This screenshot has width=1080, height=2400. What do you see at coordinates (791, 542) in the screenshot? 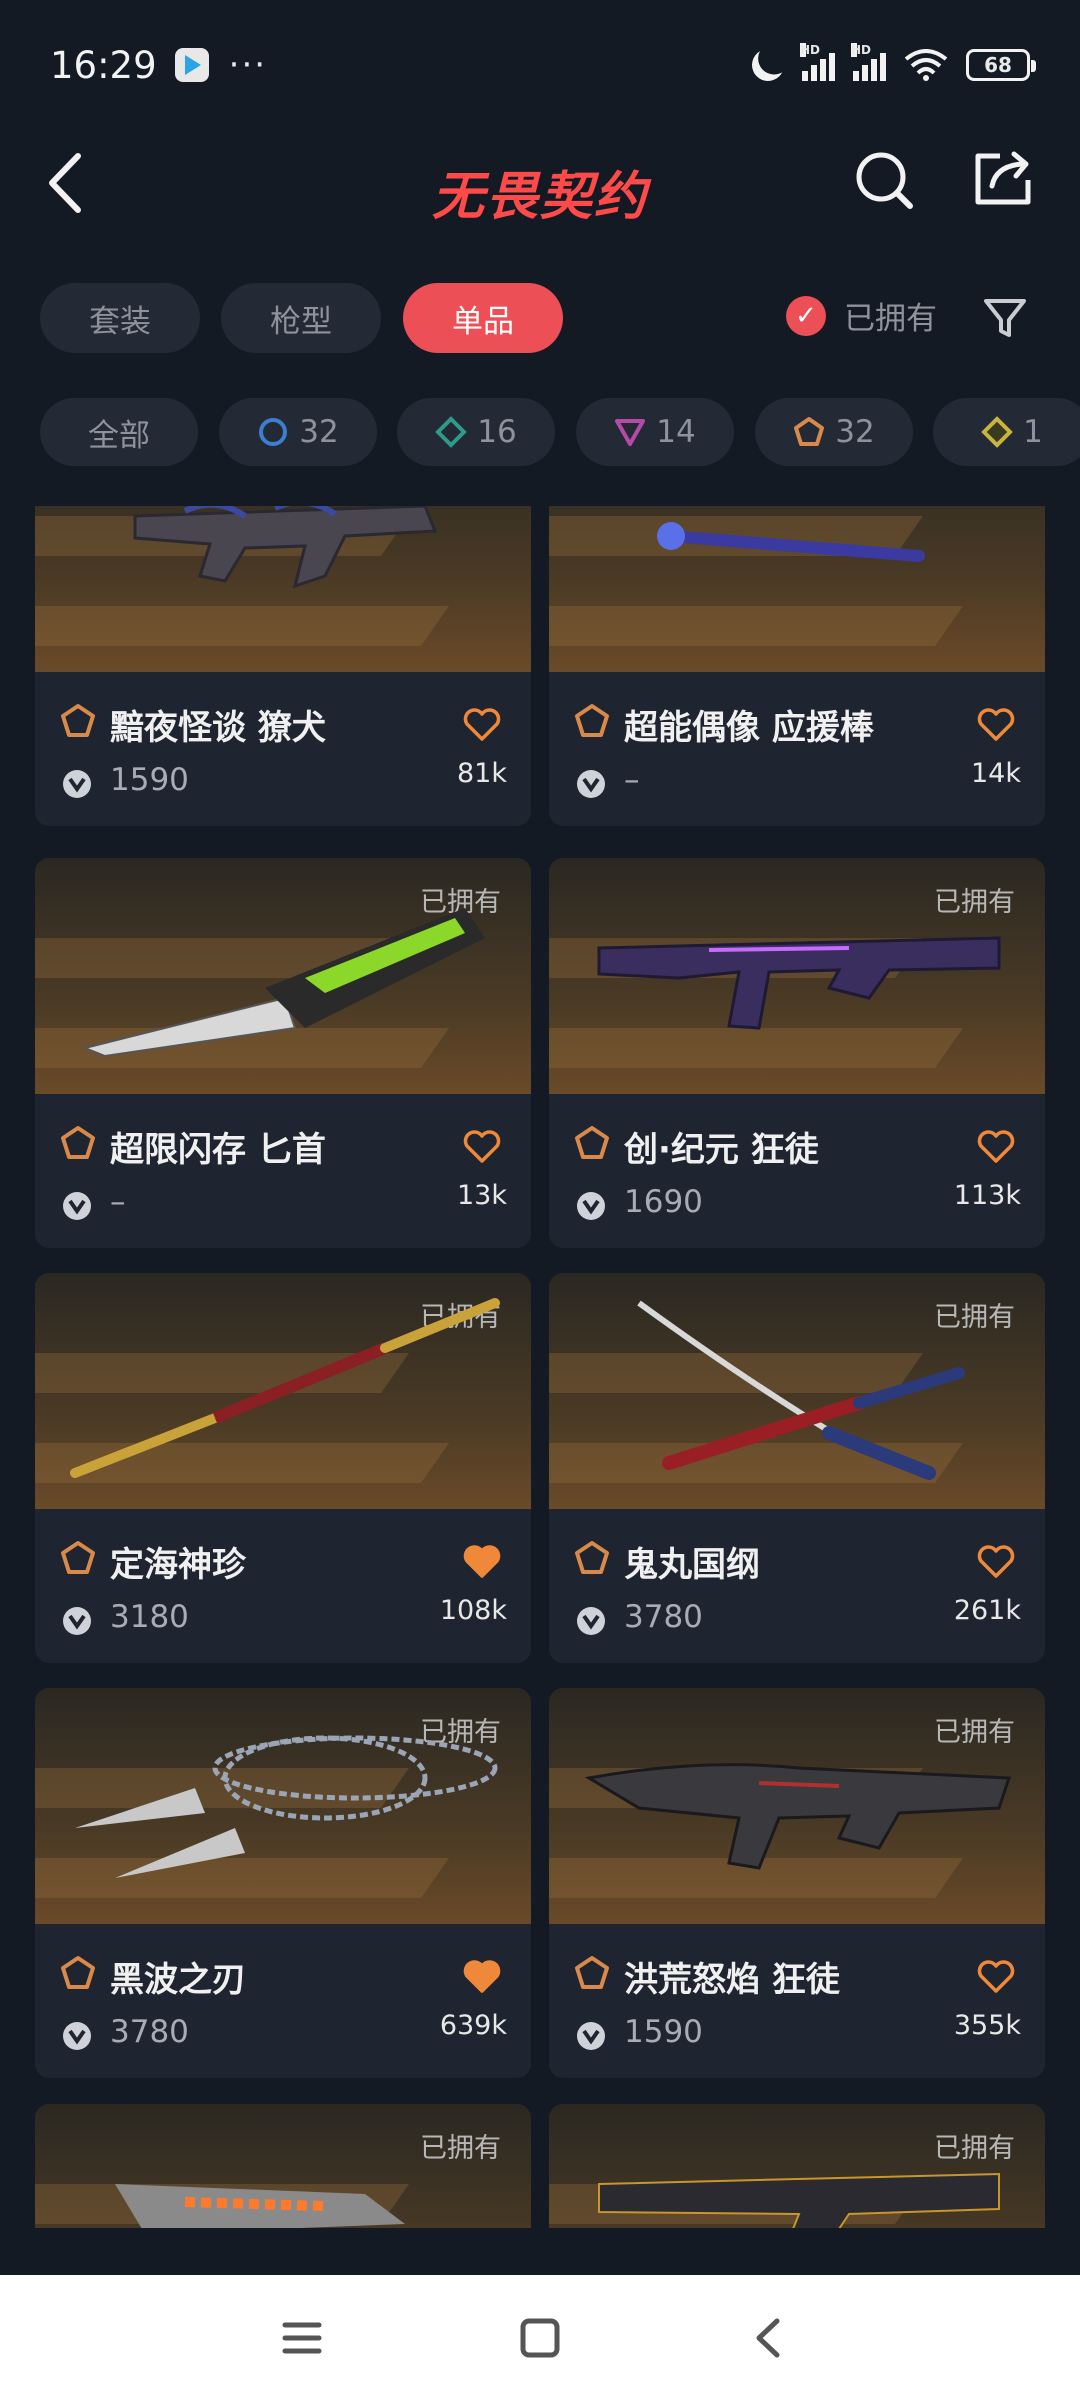
I see `glowstick-skin-image` at bounding box center [791, 542].